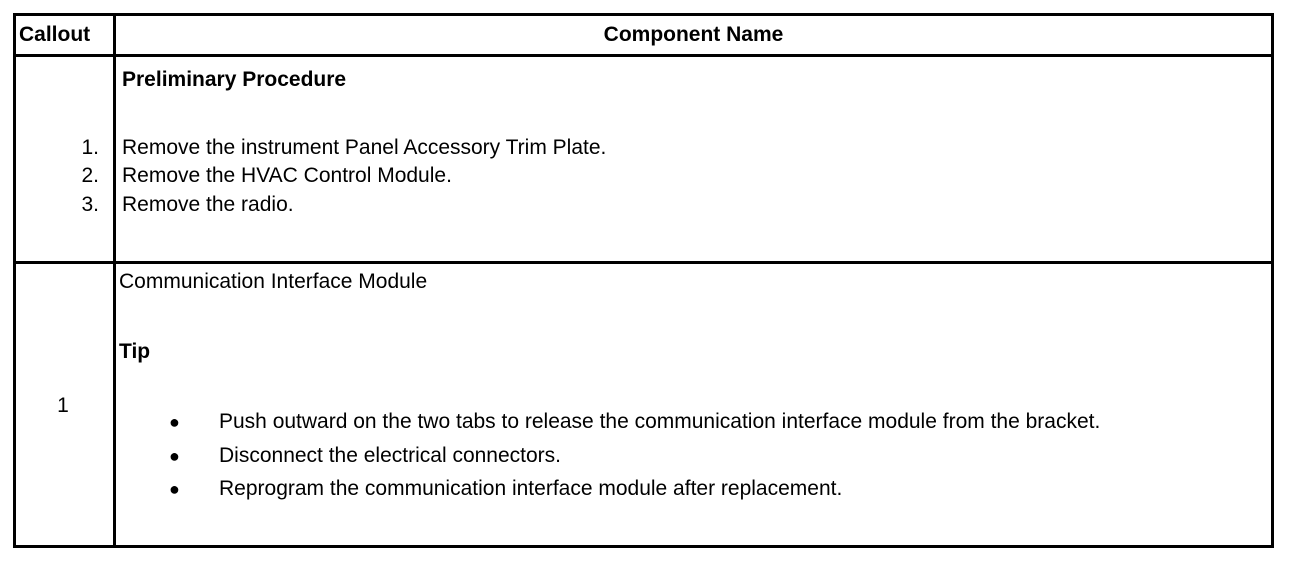 The image size is (1312, 566). I want to click on tip-title: Tip, so click(135, 351).